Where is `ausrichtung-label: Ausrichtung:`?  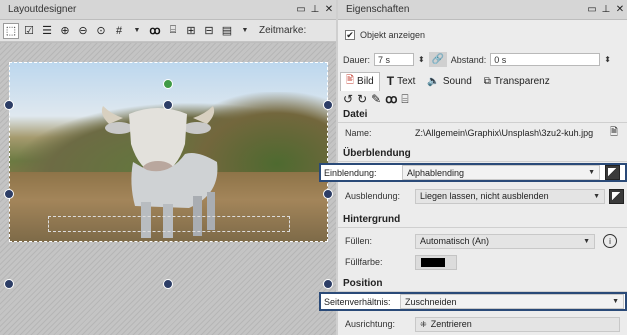
ausrichtung-label: Ausrichtung: is located at coordinates (370, 324).